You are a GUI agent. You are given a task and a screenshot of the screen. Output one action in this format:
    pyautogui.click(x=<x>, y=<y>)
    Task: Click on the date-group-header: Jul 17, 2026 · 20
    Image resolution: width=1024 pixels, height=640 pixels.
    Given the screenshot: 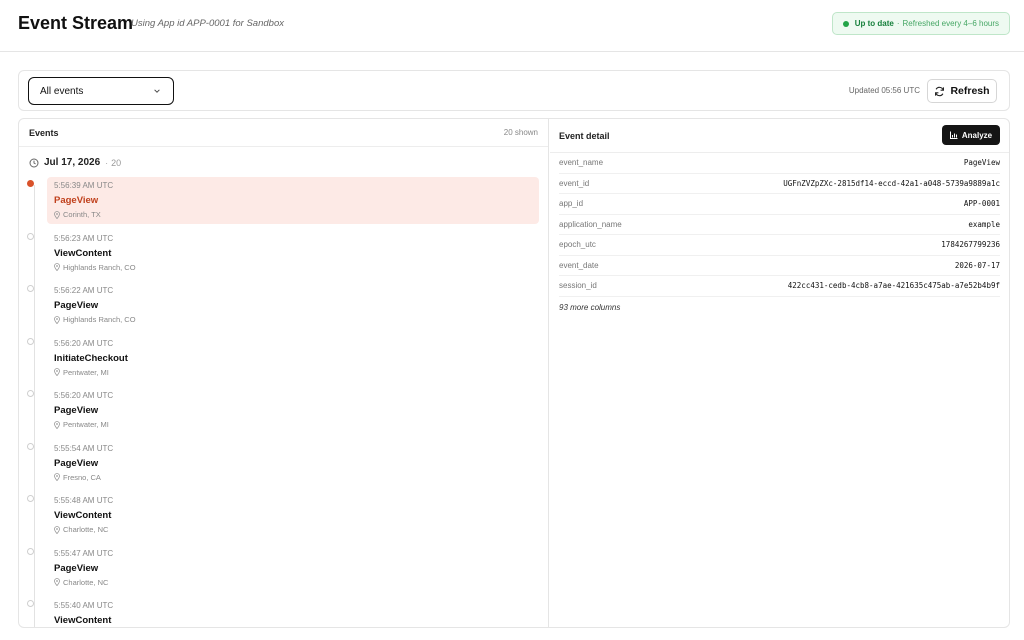 What is the action you would take?
    pyautogui.click(x=75, y=162)
    